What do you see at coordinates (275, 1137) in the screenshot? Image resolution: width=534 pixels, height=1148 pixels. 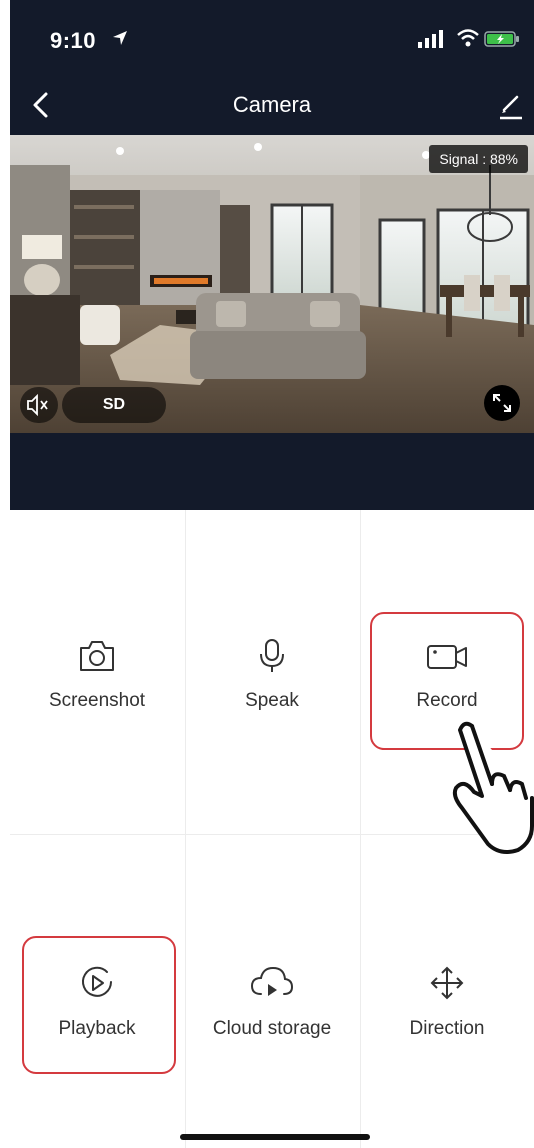 I see `home-indicator` at bounding box center [275, 1137].